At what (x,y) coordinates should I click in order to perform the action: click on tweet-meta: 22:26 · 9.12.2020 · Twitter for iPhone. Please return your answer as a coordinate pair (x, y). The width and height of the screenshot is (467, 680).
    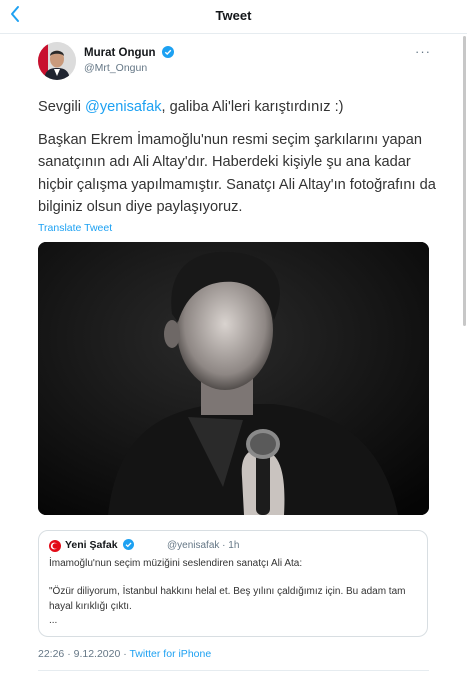
    Looking at the image, I should click on (124, 654).